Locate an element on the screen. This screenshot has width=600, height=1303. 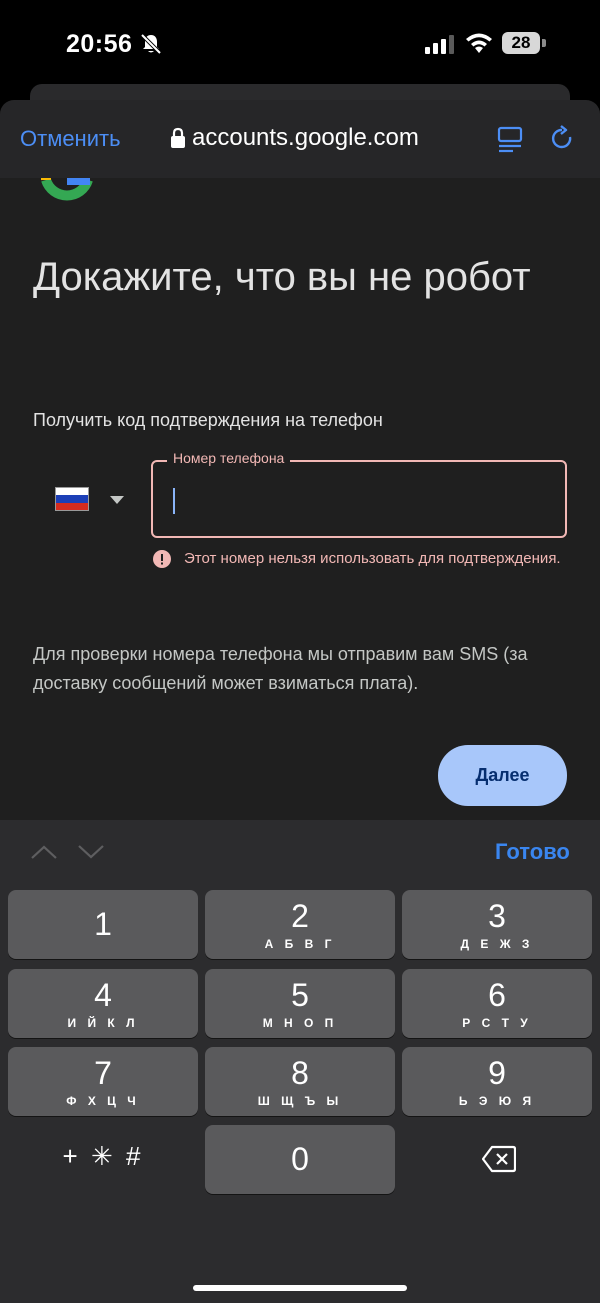
backspace-icon is located at coordinates (499, 1159).